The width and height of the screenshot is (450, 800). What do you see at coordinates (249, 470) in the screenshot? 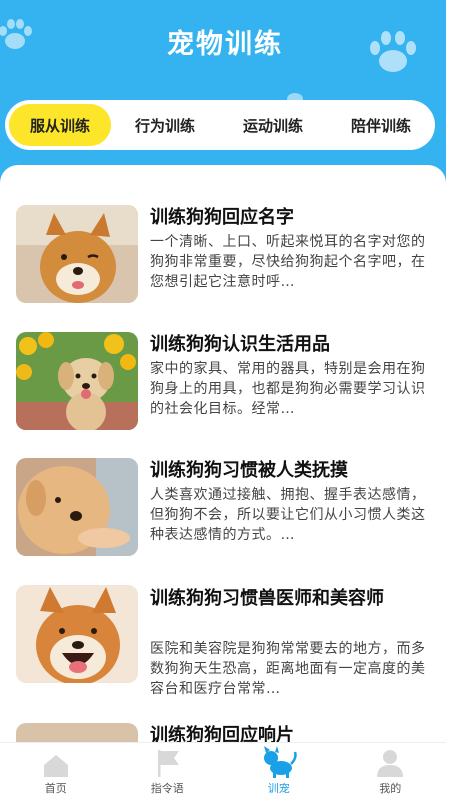
I see `item-title: 训练狗狗习惯被人类抚摸` at bounding box center [249, 470].